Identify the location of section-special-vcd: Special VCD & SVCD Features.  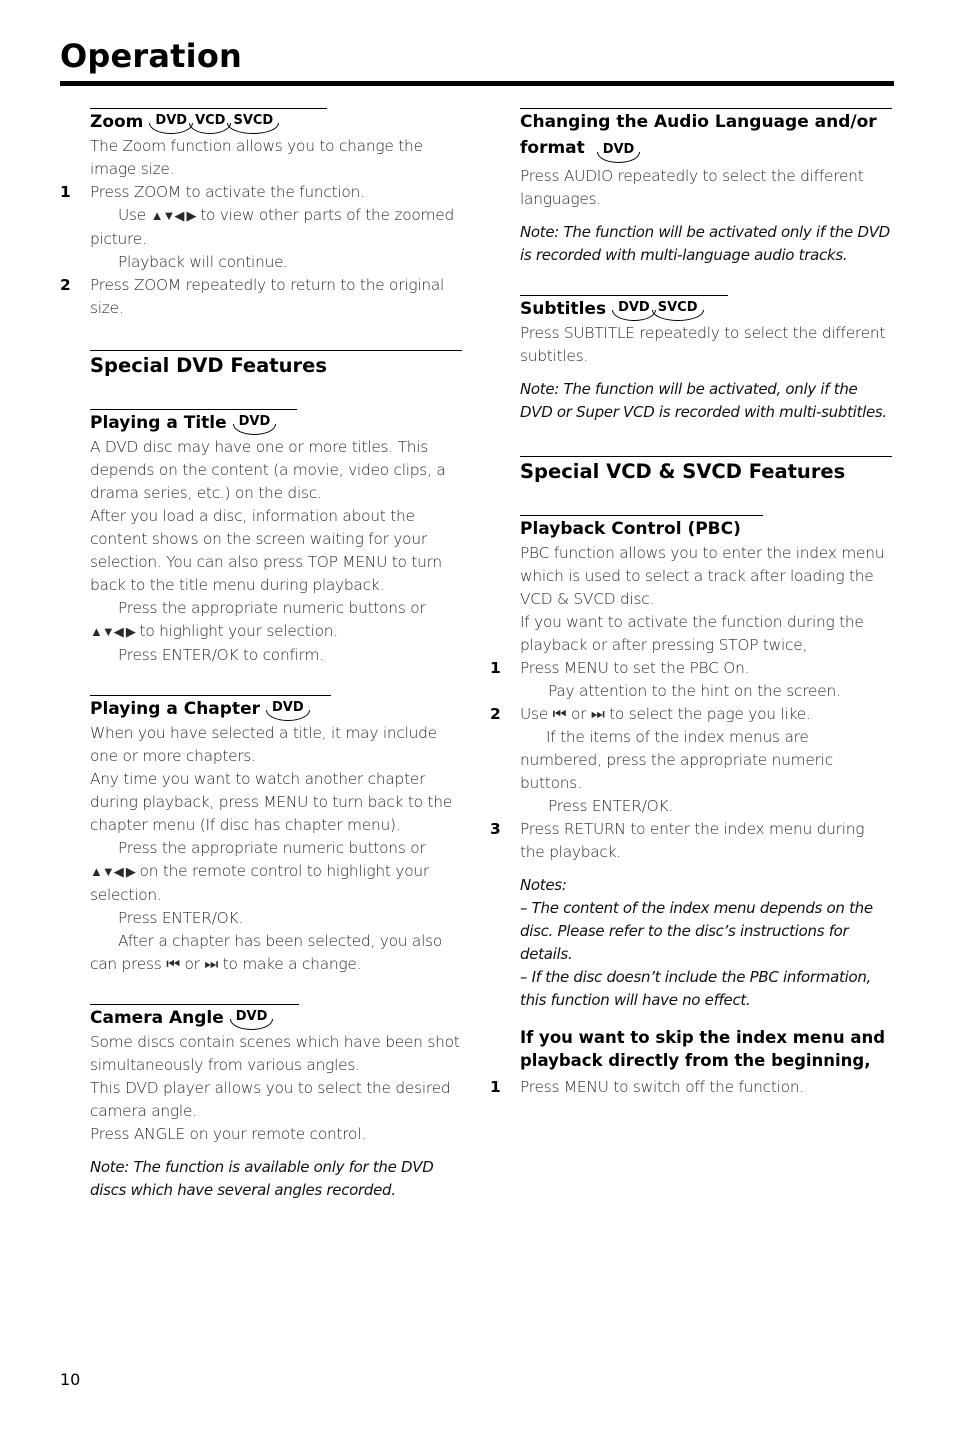
(706, 471).